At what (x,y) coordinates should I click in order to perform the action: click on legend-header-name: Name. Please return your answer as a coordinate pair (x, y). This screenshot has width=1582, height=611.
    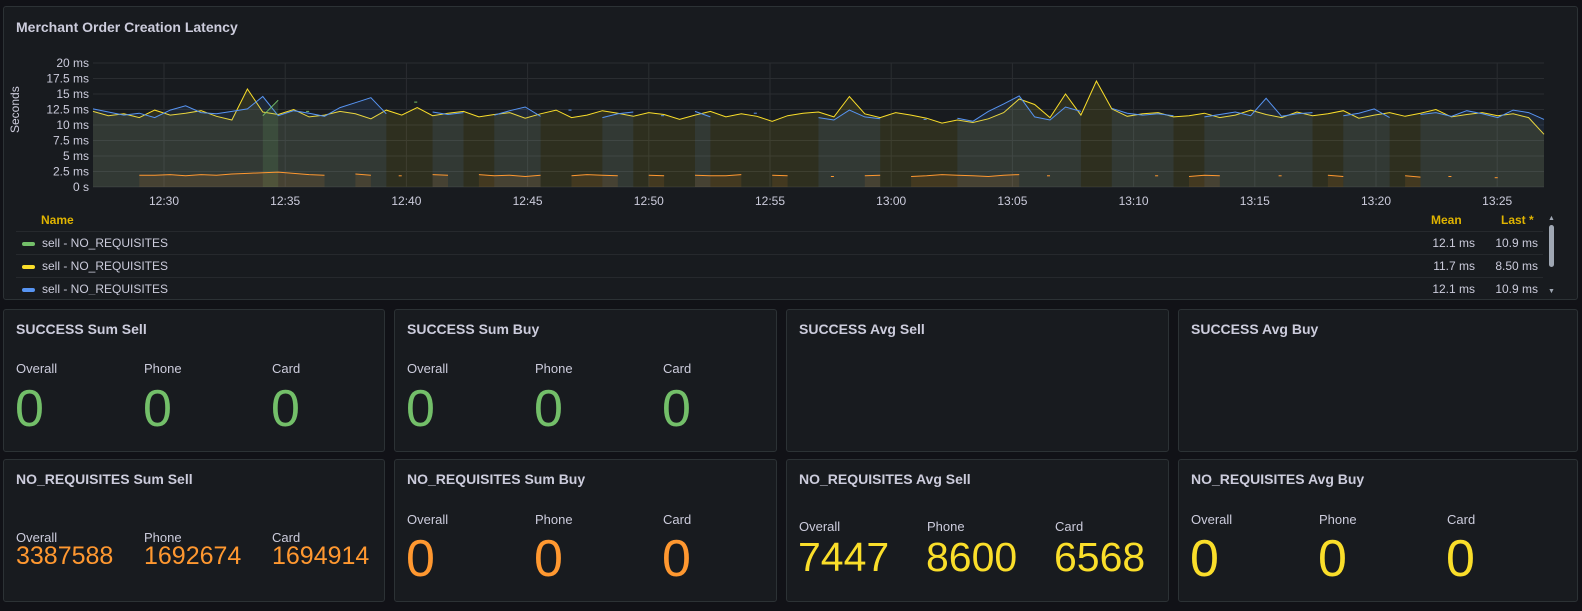
    Looking at the image, I should click on (57, 220).